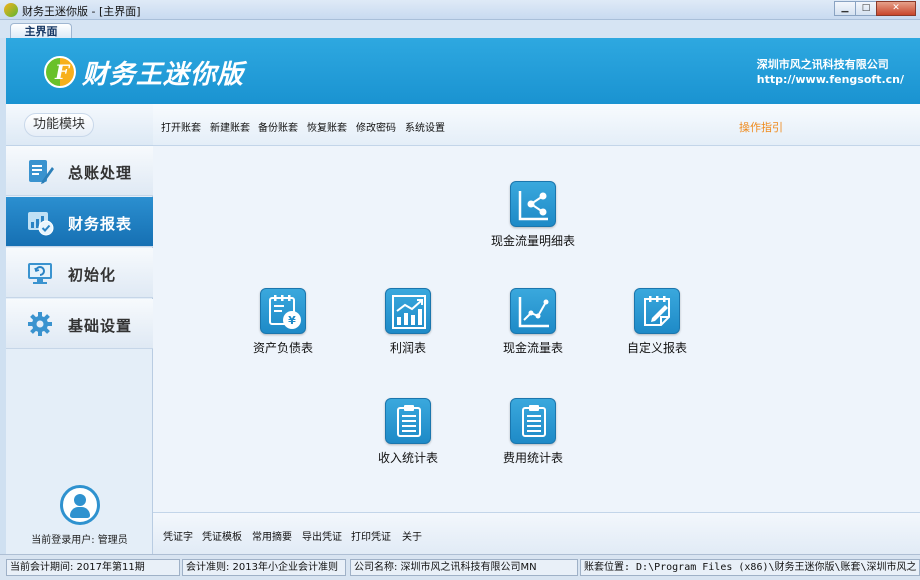 This screenshot has width=920, height=580. Describe the element at coordinates (464, 567) in the screenshot. I see `status-company: 公司名称: 深圳市风之讯科技有限公司MN` at that location.